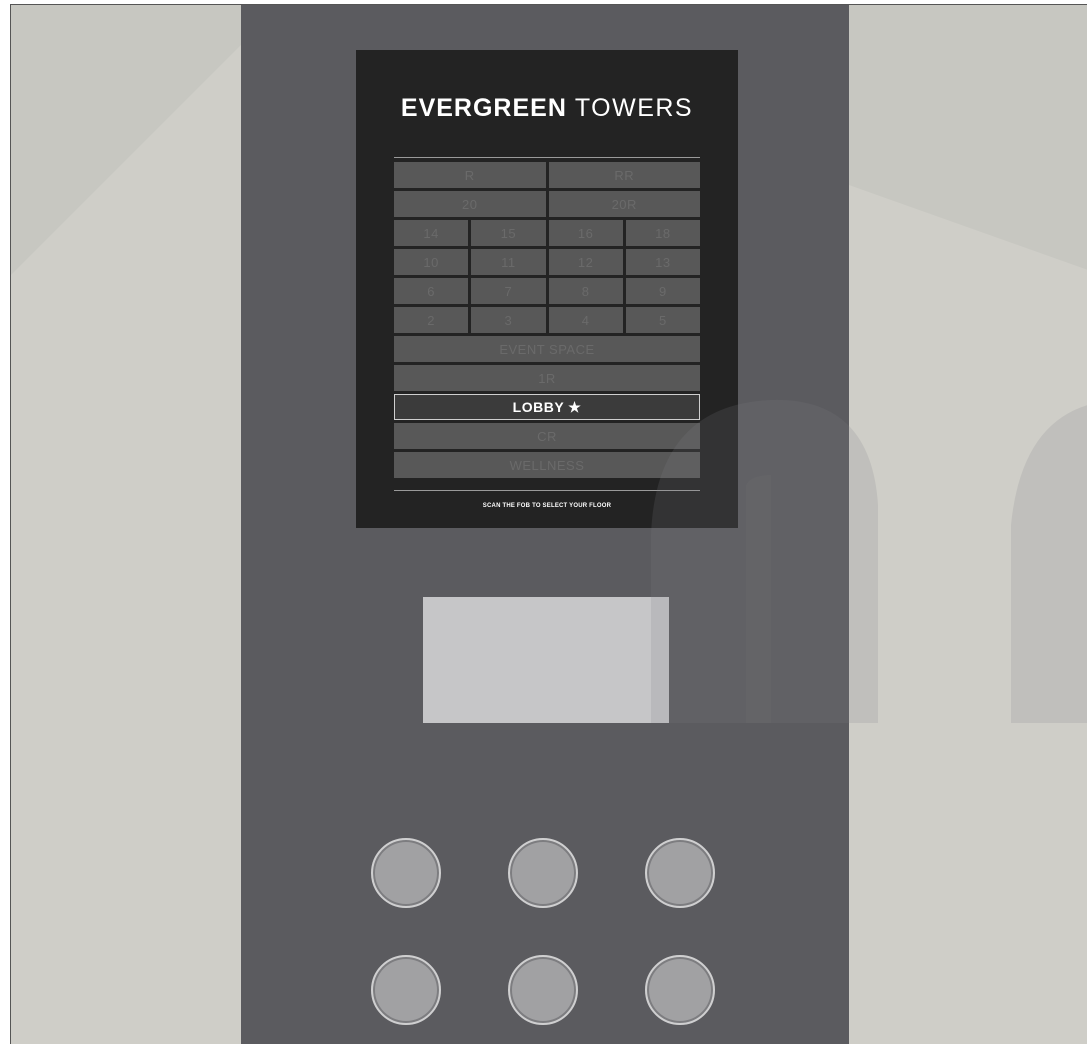 This screenshot has width=1087, height=1044. Describe the element at coordinates (585, 233) in the screenshot. I see `floor-button: 16` at that location.